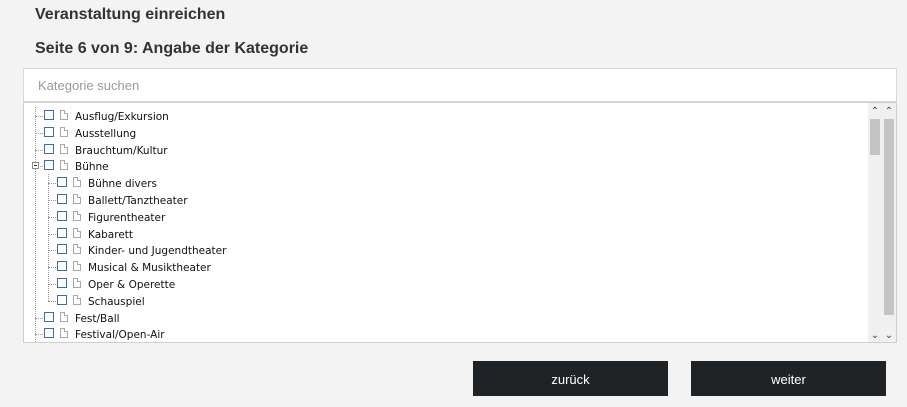 The height and width of the screenshot is (407, 907). I want to click on step-heading: Seite 6 von 9: Angabe der Kategorie, so click(172, 48).